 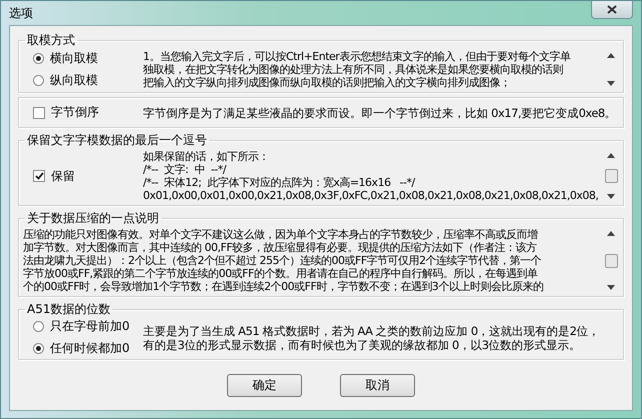 What do you see at coordinates (83, 348) in the screenshot?
I see `radio-button: 任何时候都加0` at bounding box center [83, 348].